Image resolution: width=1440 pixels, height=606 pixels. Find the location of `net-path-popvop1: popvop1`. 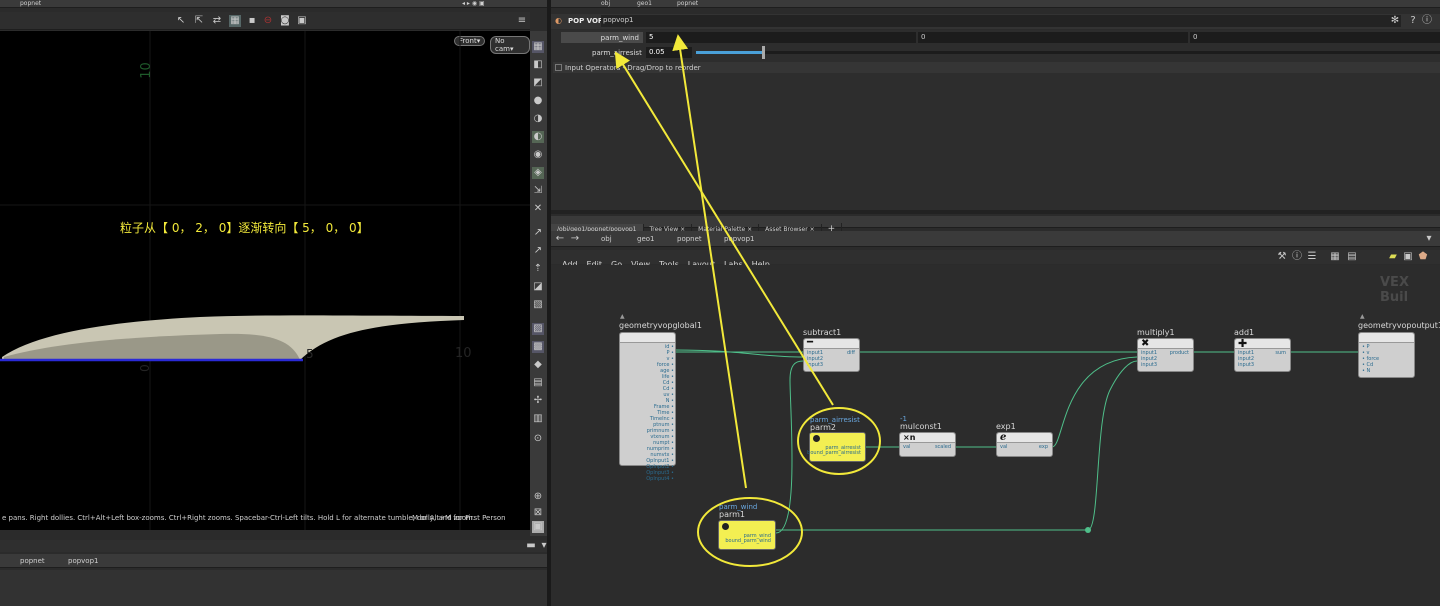

net-path-popvop1: popvop1 is located at coordinates (739, 239).